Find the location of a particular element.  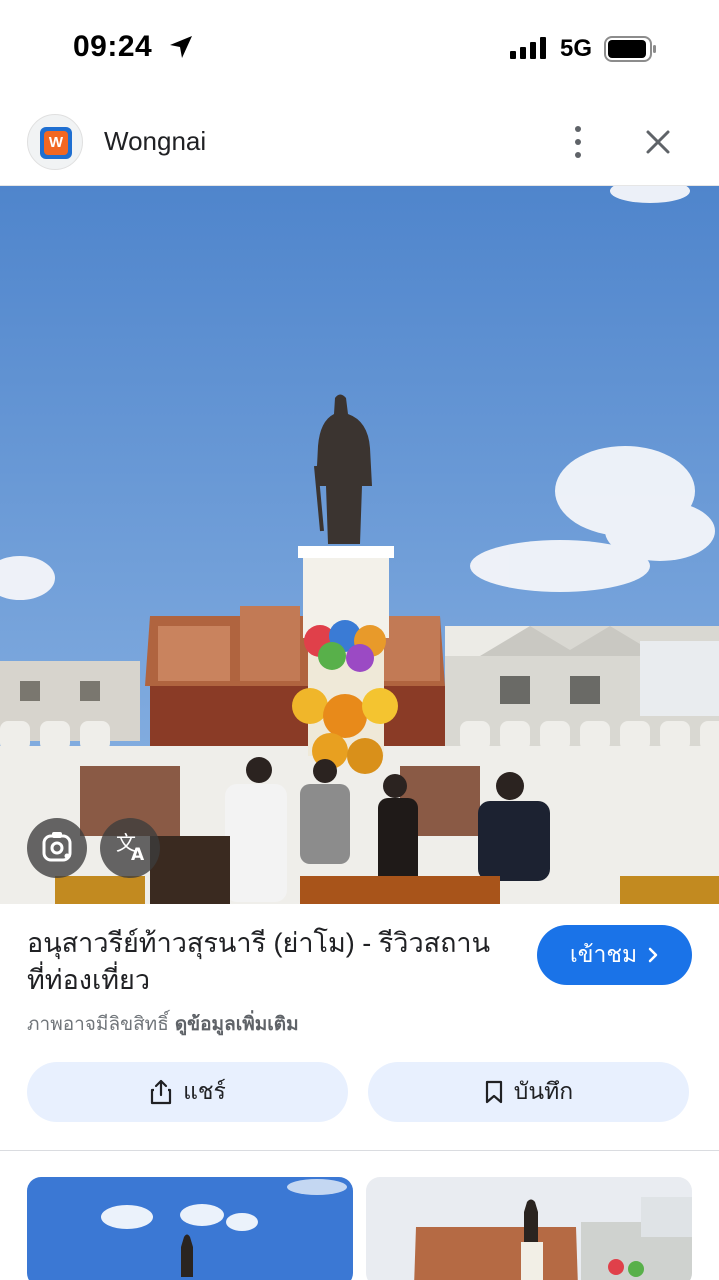

status-time: 09:24 is located at coordinates (113, 46).